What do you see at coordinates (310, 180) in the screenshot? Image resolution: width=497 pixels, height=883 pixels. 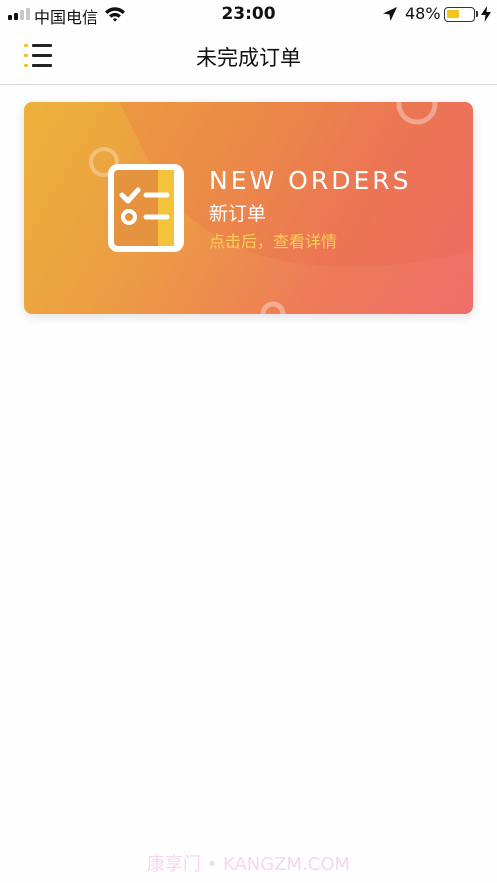 I see `card-title-en: NEW ORDERS` at bounding box center [310, 180].